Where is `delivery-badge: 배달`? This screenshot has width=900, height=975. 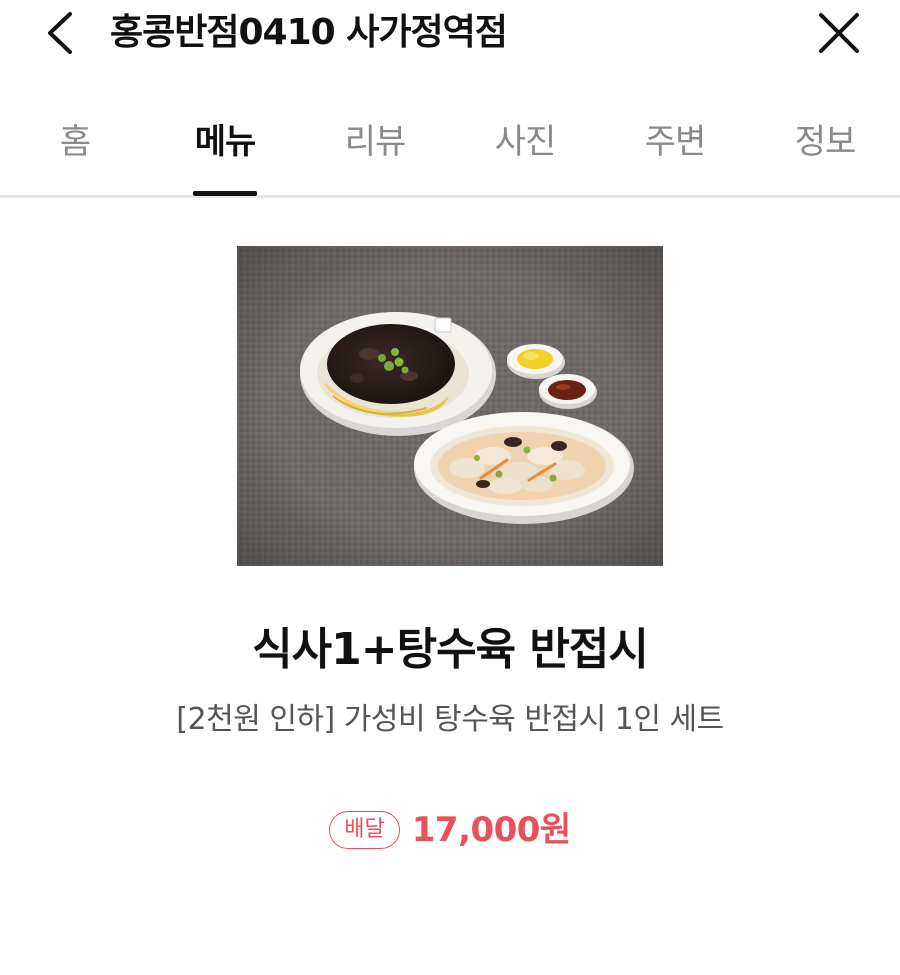
delivery-badge: 배달 is located at coordinates (364, 830).